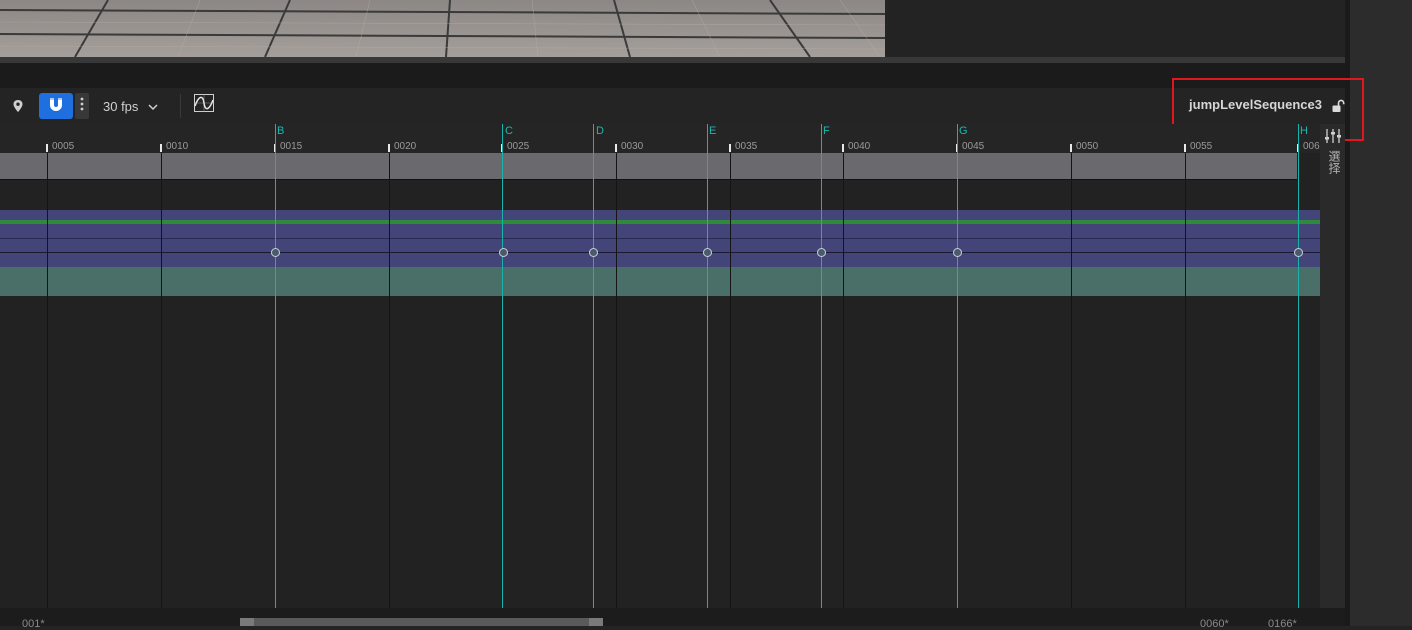 The width and height of the screenshot is (1412, 630). I want to click on marker-label: F, so click(826, 131).